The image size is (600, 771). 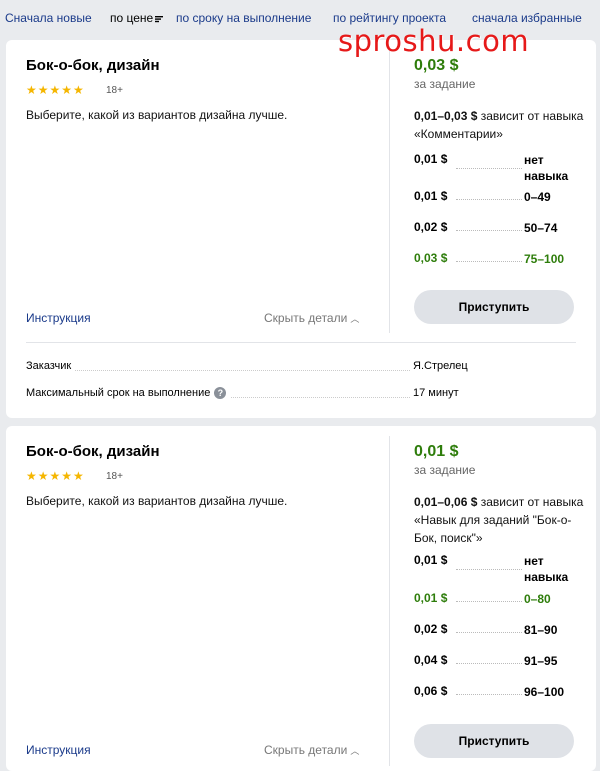 I want to click on watermark: sproshu.com, so click(x=434, y=41).